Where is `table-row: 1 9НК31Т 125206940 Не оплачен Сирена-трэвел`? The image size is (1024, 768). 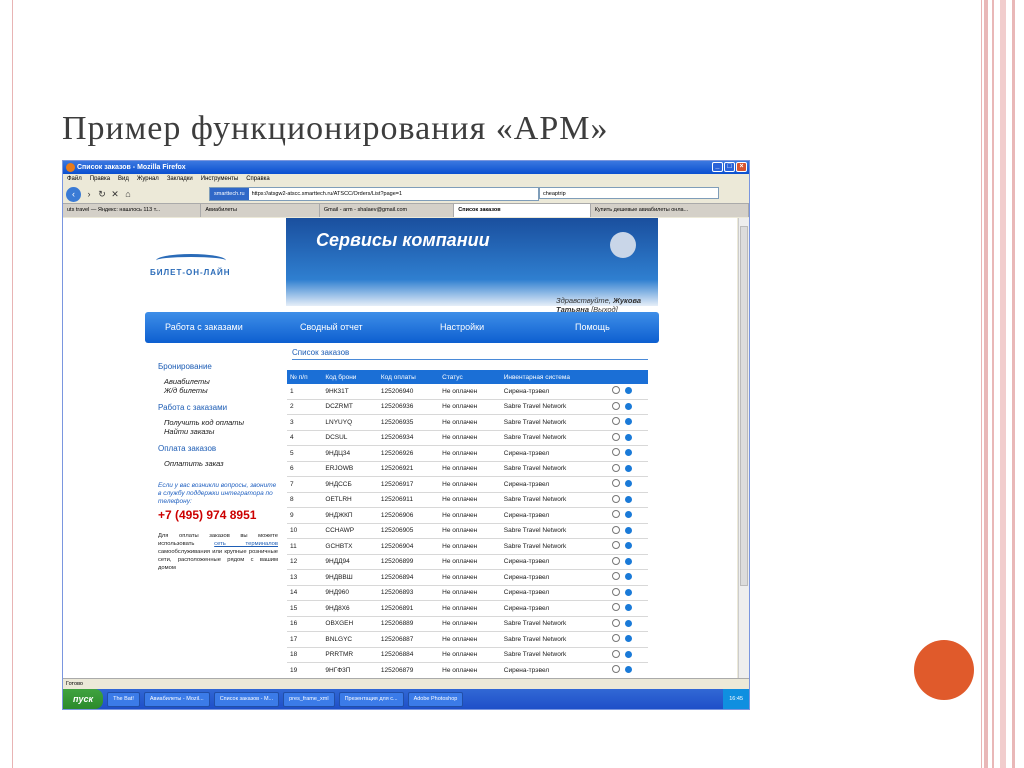 table-row: 1 9НК31Т 125206940 Не оплачен Сирена-трэвел is located at coordinates (467, 392).